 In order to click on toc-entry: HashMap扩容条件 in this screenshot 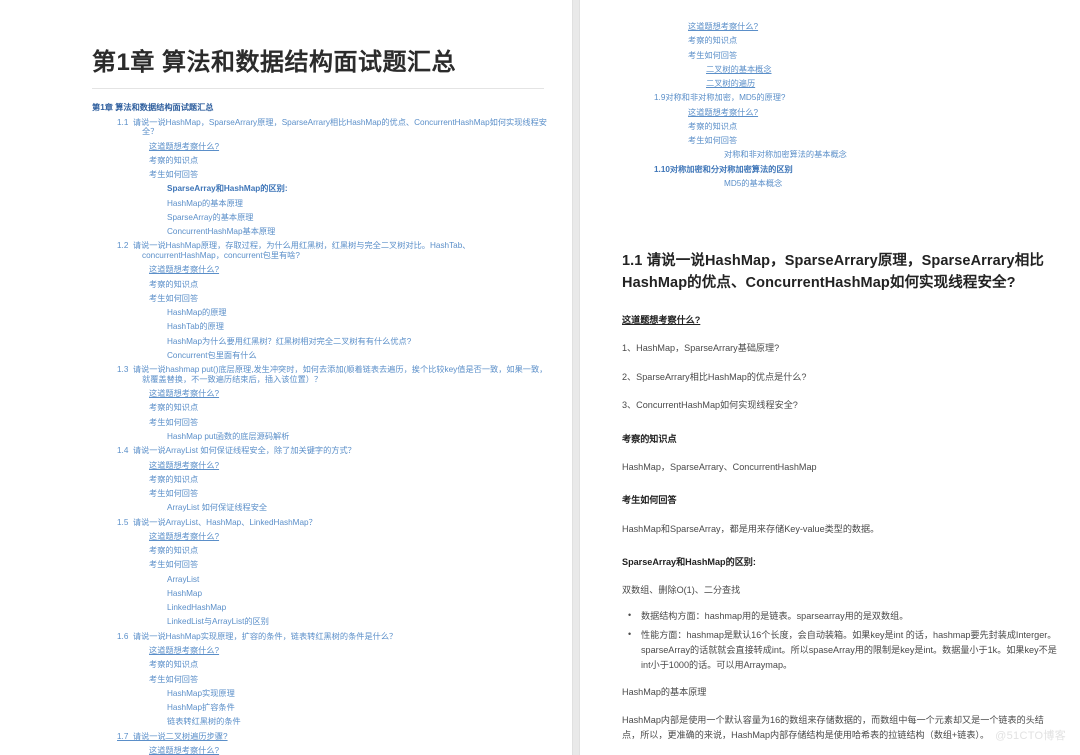, I will do `click(359, 710)`.